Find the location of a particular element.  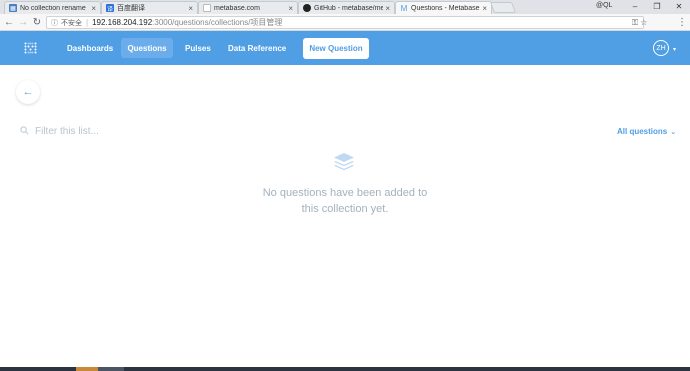

insecure-label: 不安全 is located at coordinates (71, 23).